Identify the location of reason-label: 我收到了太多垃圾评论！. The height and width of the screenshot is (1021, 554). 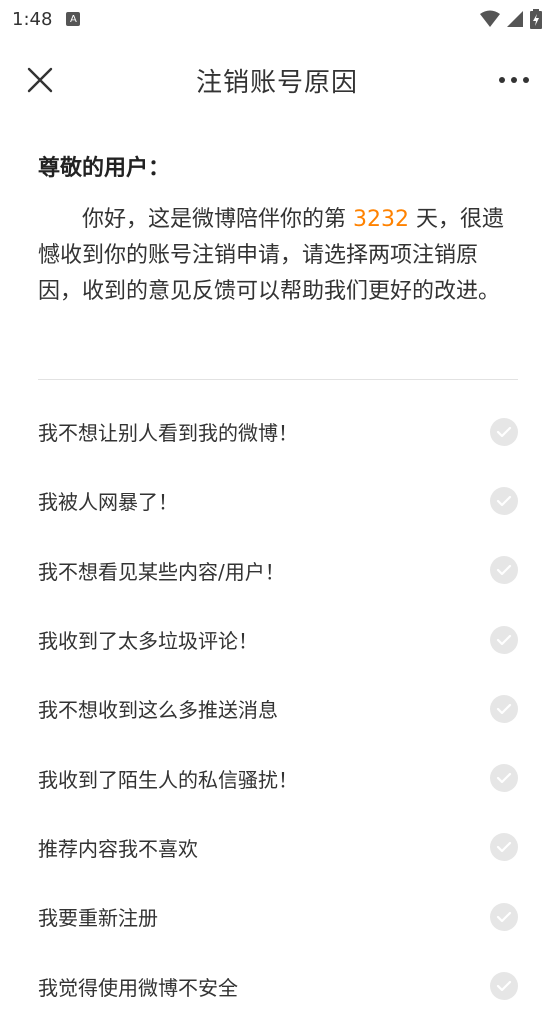
(148, 641).